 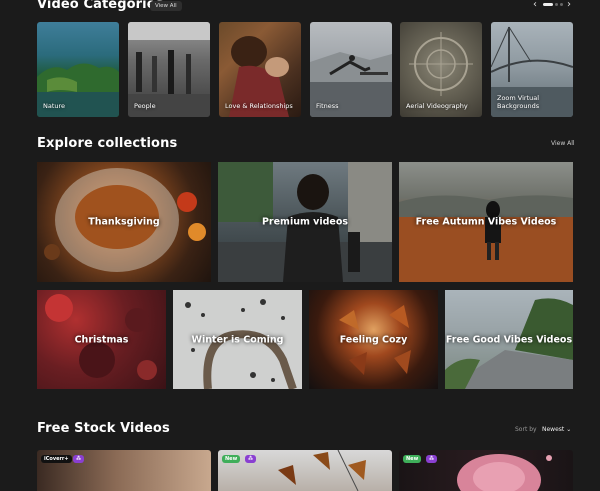 I want to click on collection-label: Free Good Vibes Videos, so click(x=509, y=339).